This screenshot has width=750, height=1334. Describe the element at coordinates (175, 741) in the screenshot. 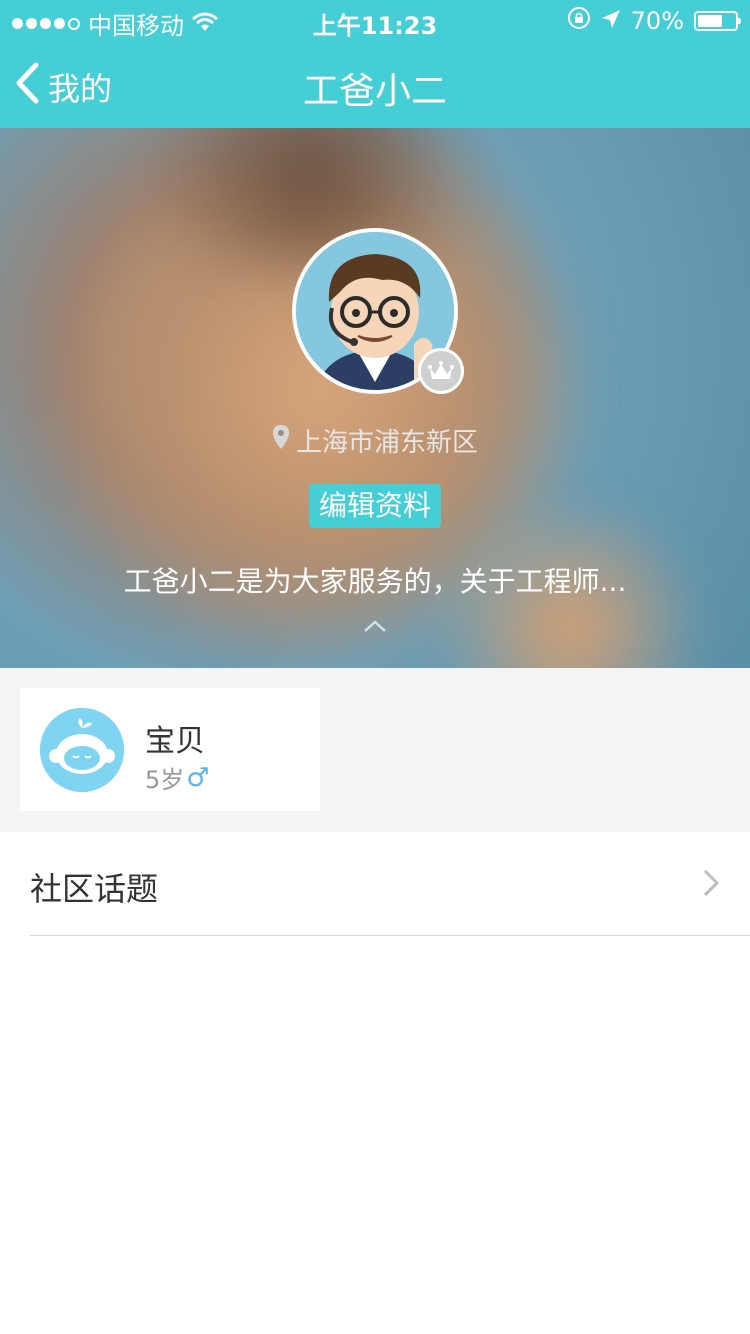

I see `baby-name: 宝贝` at that location.